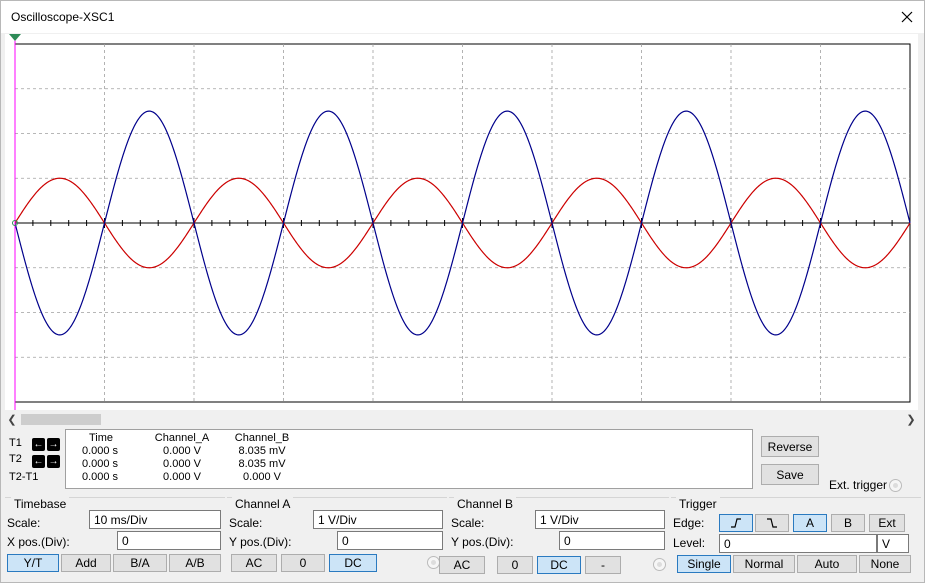  Describe the element at coordinates (53, 461) in the screenshot. I see `t2-right-arrow-icon: →` at that location.